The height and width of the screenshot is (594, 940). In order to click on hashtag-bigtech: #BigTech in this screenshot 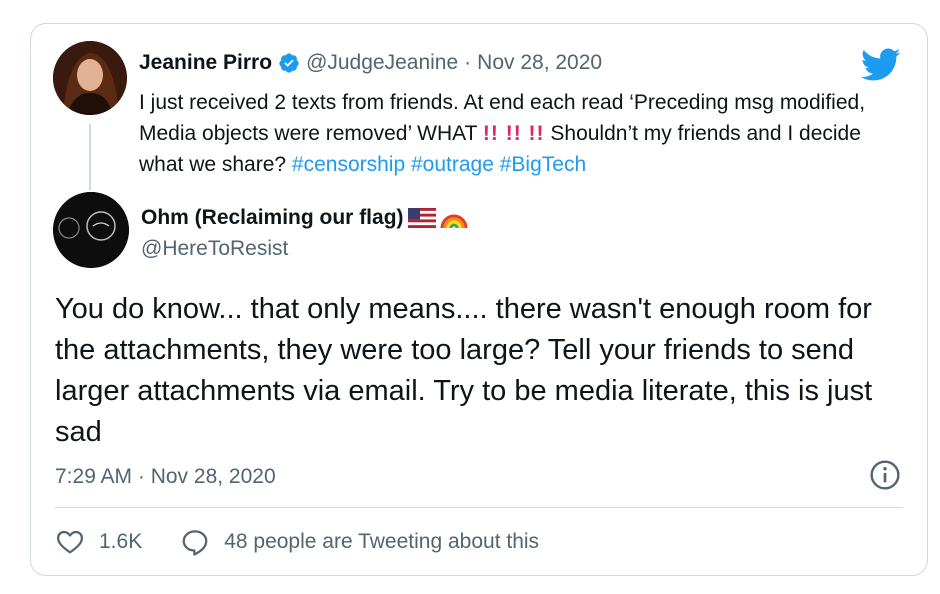, I will do `click(543, 164)`.